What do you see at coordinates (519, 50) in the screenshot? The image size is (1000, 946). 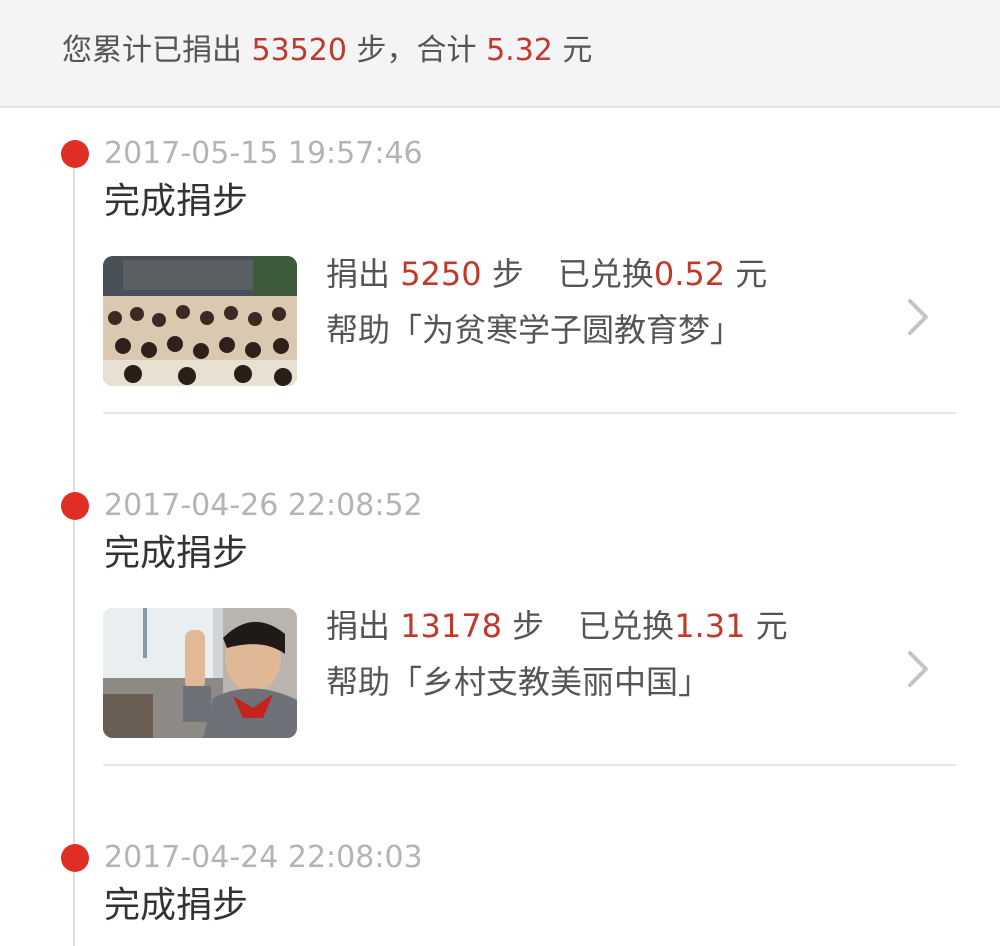 I see `total-amount: 5.32` at bounding box center [519, 50].